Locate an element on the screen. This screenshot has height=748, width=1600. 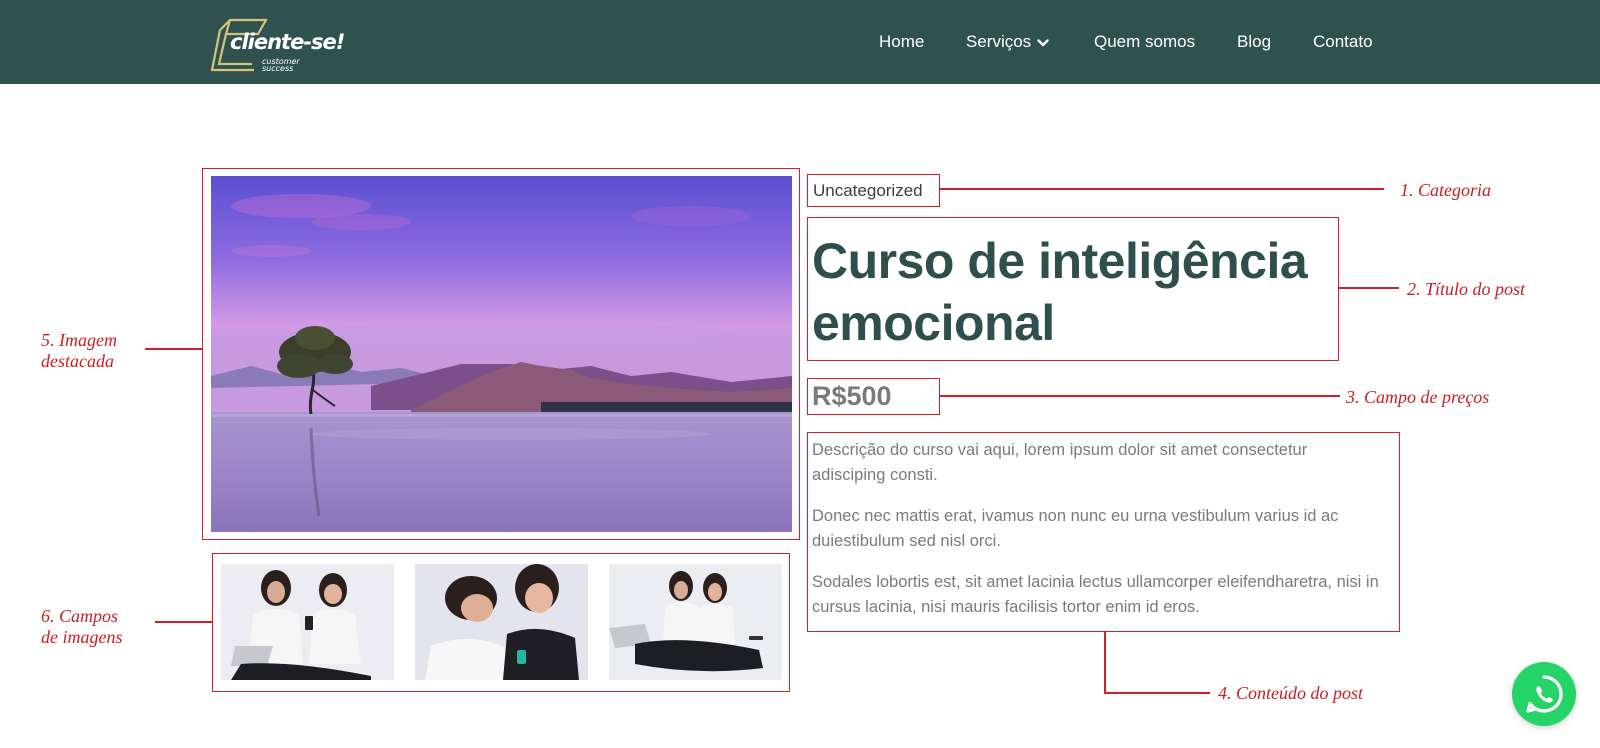
chevron-down-icon is located at coordinates (1043, 42).